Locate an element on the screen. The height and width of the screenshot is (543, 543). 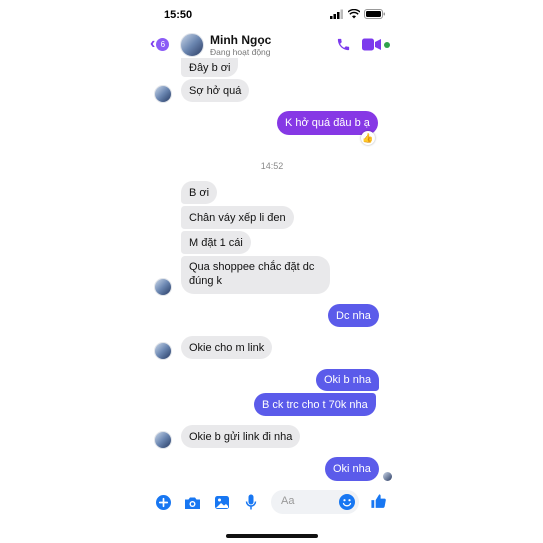
contact-name: Minh Ngọc is located at coordinates (240, 40).